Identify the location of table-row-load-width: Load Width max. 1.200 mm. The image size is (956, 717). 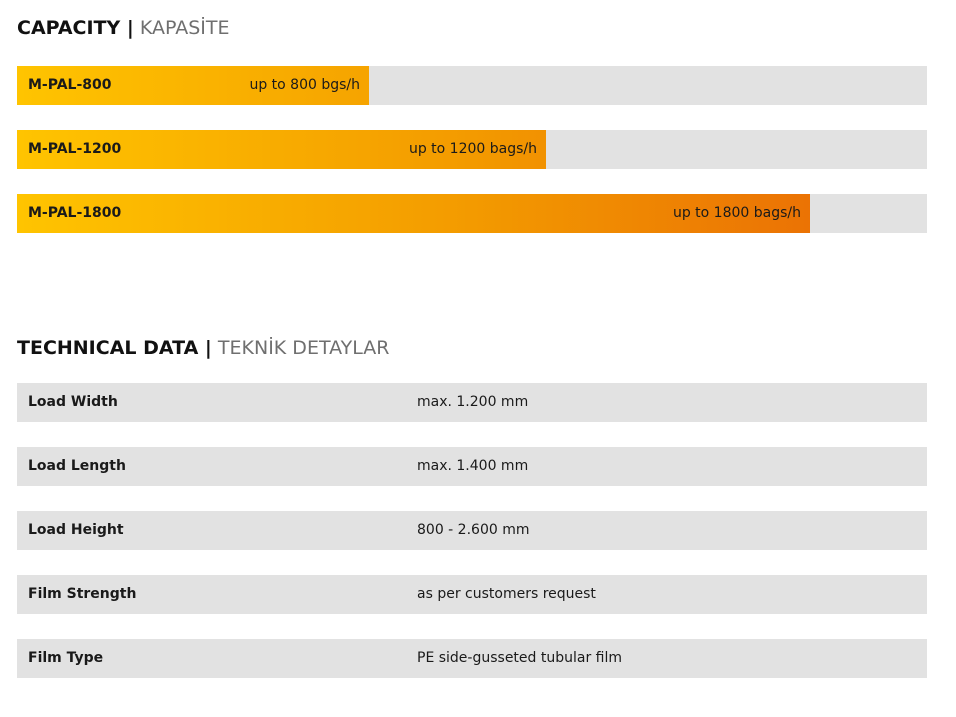
(472, 402).